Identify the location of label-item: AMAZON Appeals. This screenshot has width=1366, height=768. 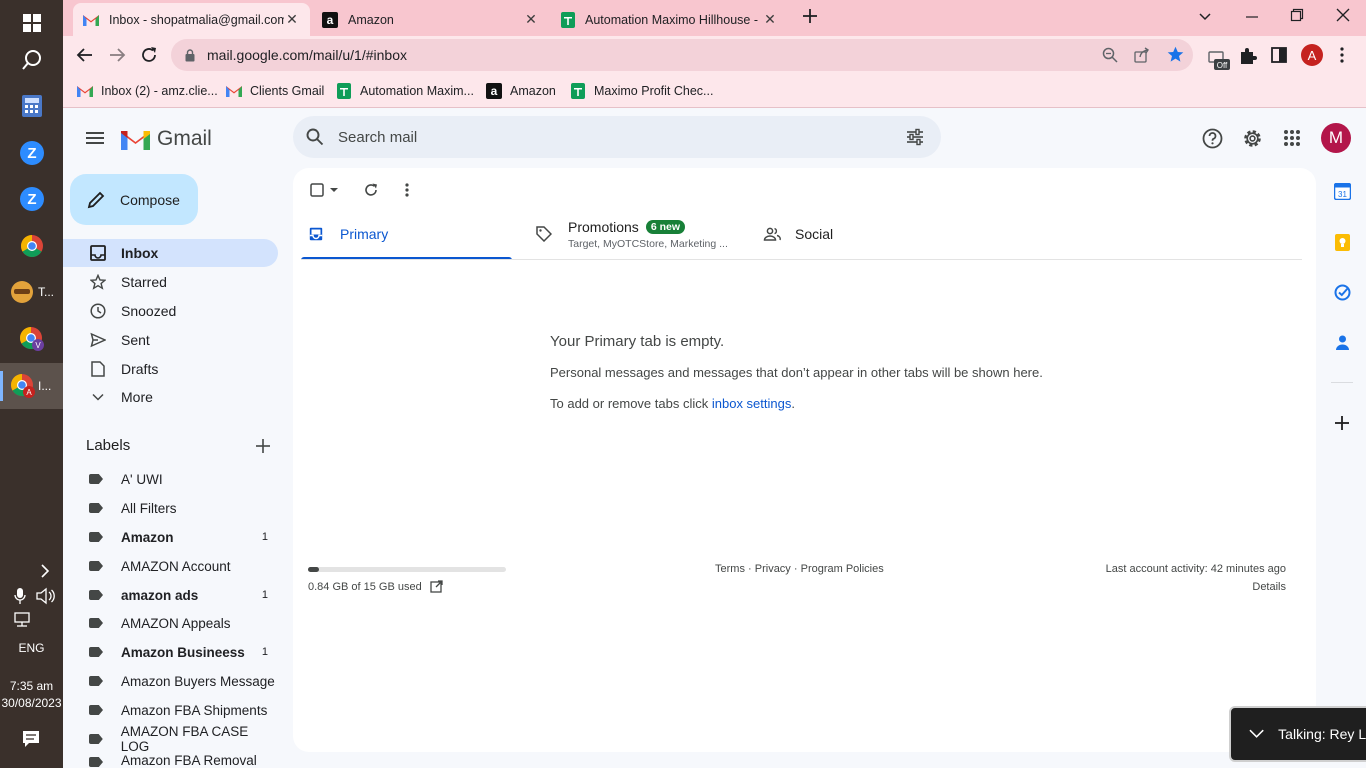
(170, 623).